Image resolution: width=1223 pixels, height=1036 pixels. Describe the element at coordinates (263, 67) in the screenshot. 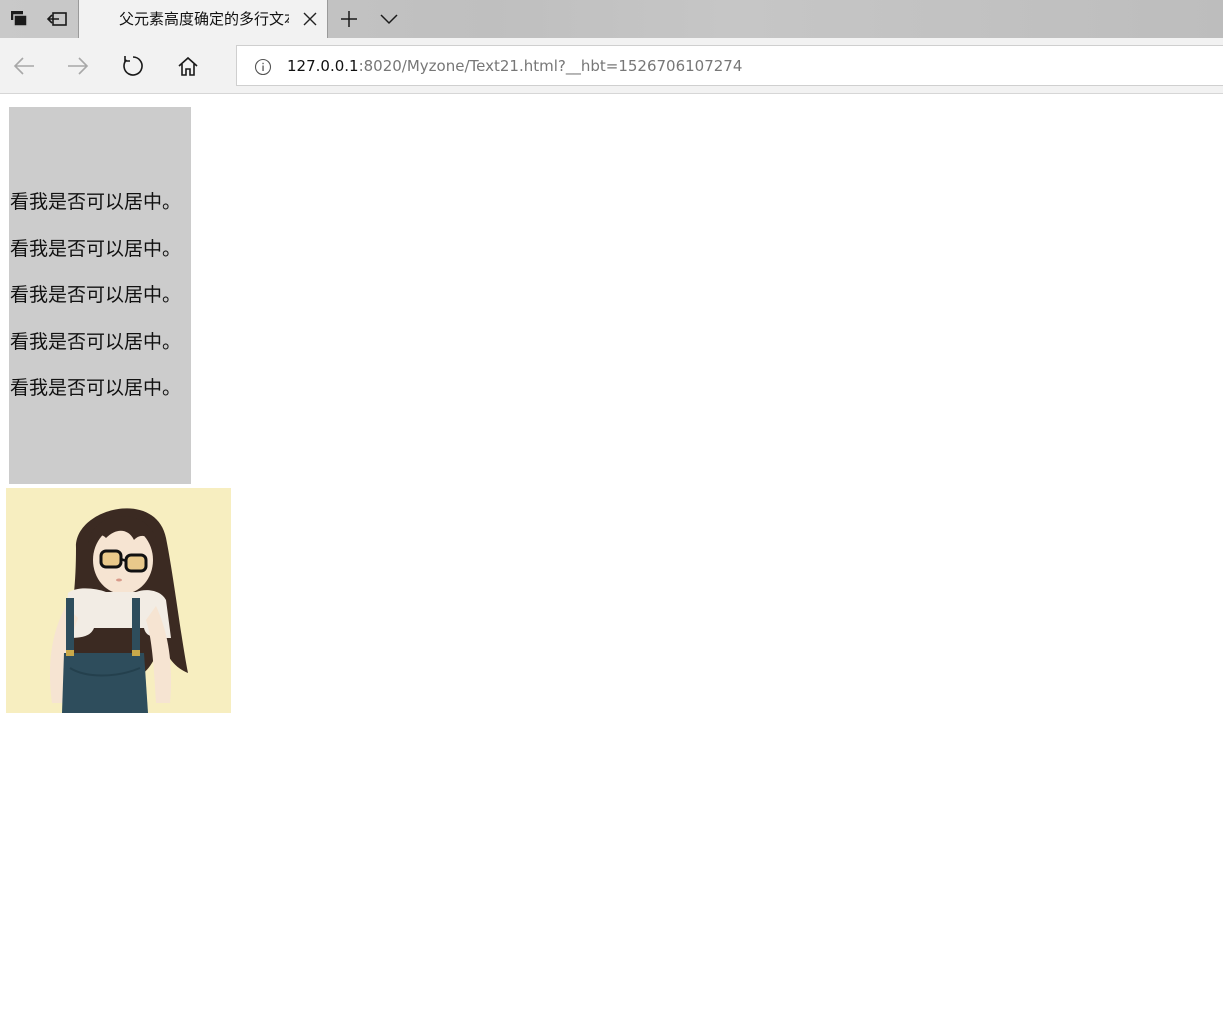

I see `info-icon` at that location.